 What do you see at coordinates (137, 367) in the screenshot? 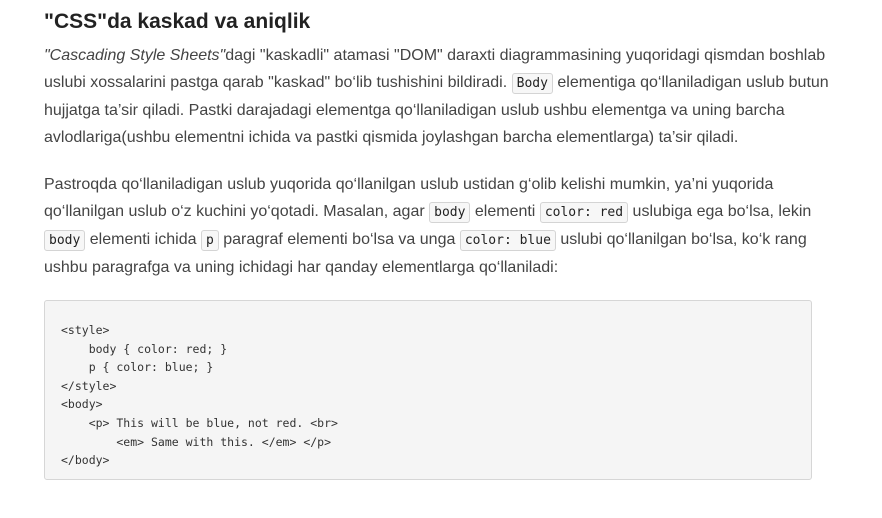
I see `code-line: p { color: blue; }` at bounding box center [137, 367].